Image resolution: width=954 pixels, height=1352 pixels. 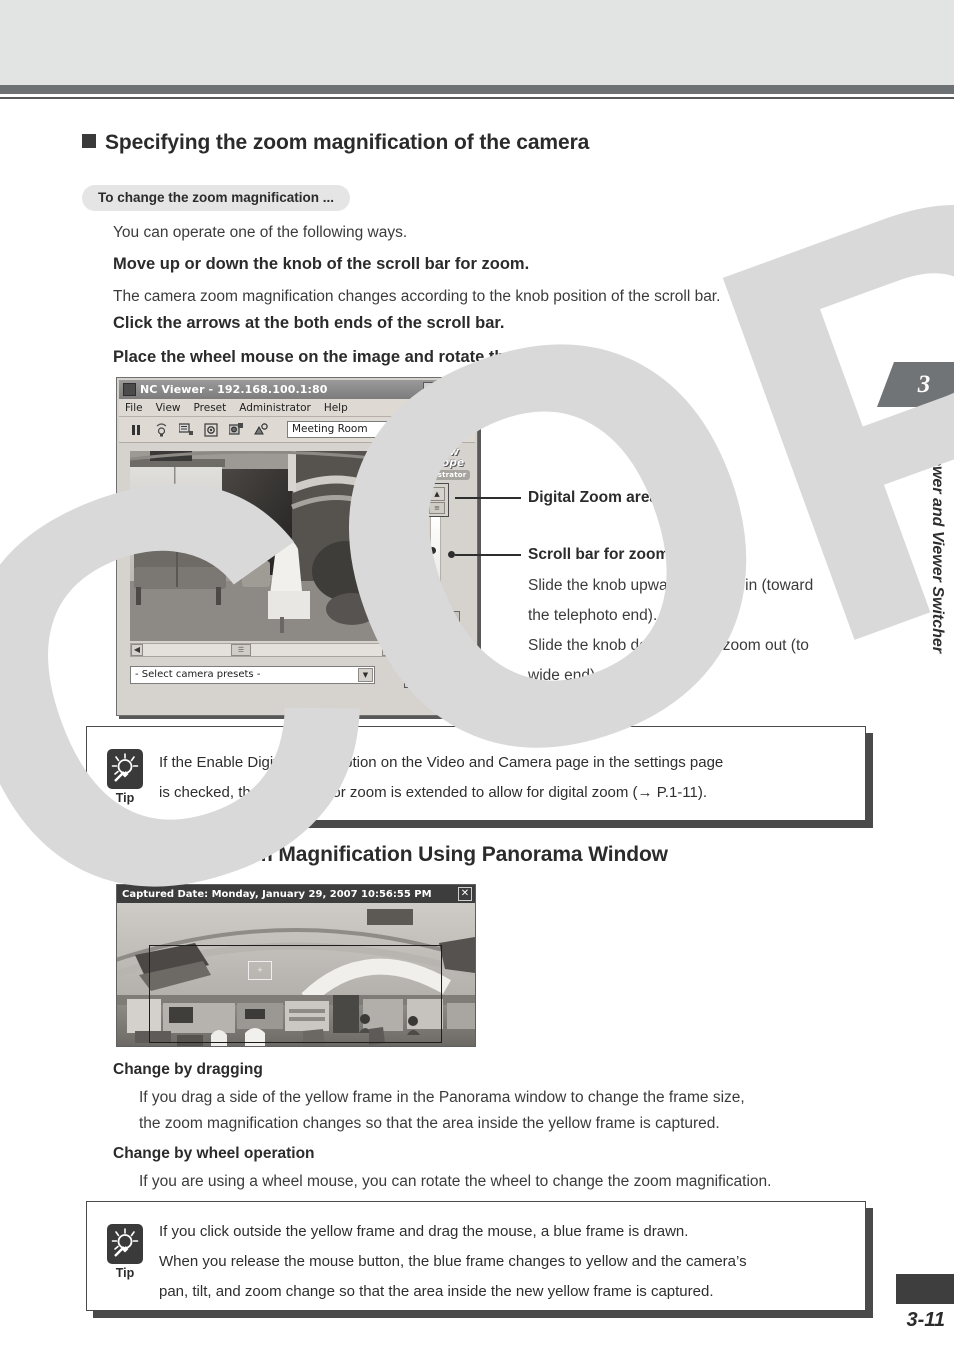 What do you see at coordinates (414, 599) in the screenshot?
I see `telephoto-icon` at bounding box center [414, 599].